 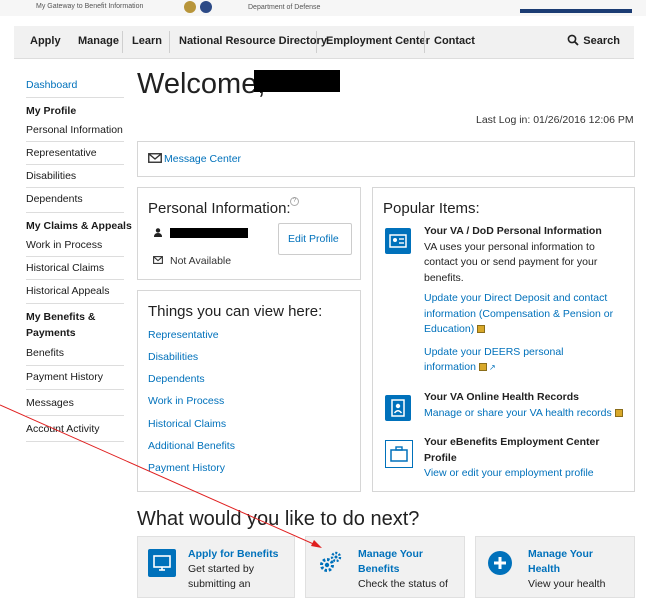 I want to click on search-icon, so click(x=573, y=40).